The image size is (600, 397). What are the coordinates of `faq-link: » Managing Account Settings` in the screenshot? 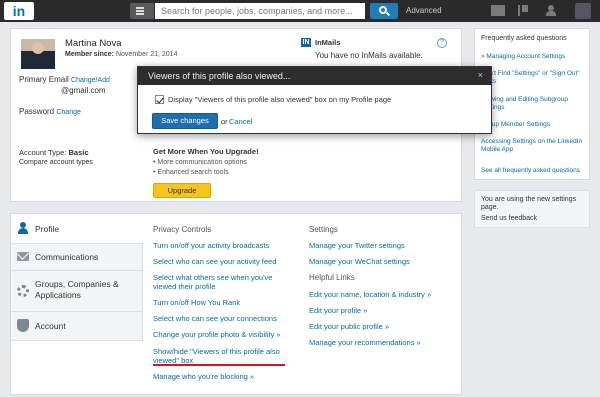 It's located at (533, 57).